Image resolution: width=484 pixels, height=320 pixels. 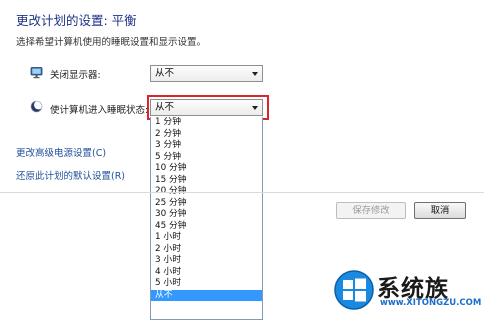 What do you see at coordinates (111, 42) in the screenshot?
I see `page-subtitle: 选择希望计算机使用的睡眠设置和显示设置。` at bounding box center [111, 42].